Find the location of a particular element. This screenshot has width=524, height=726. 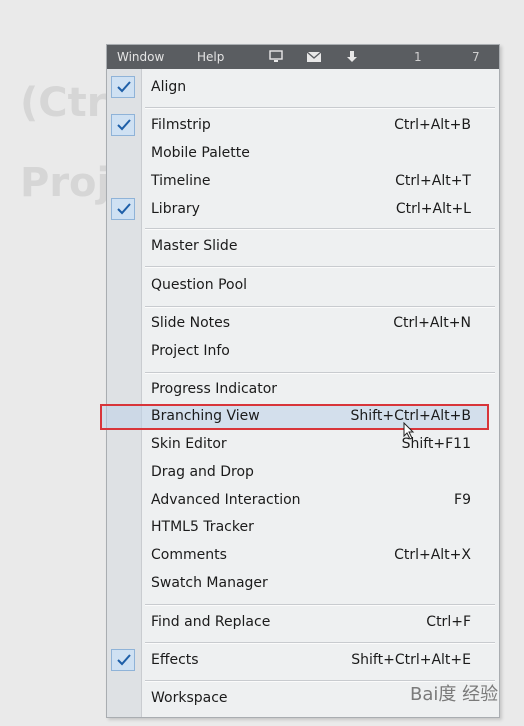

menu-item-shortcut: F9 is located at coordinates (462, 500).